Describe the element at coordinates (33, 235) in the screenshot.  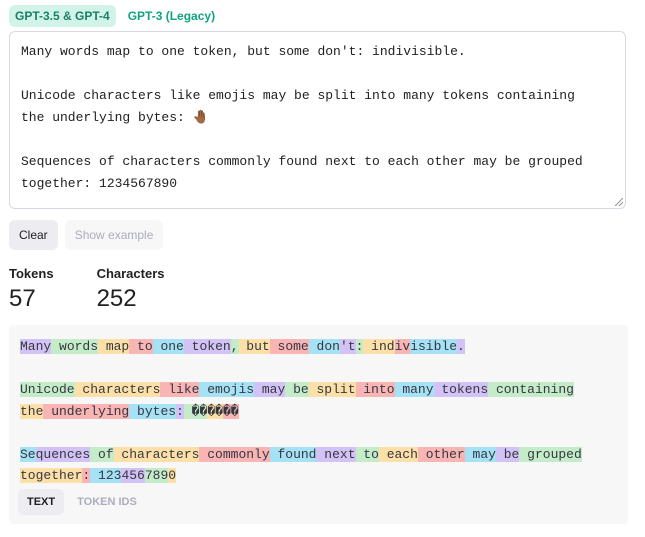
I see `clear-button: Clear` at that location.